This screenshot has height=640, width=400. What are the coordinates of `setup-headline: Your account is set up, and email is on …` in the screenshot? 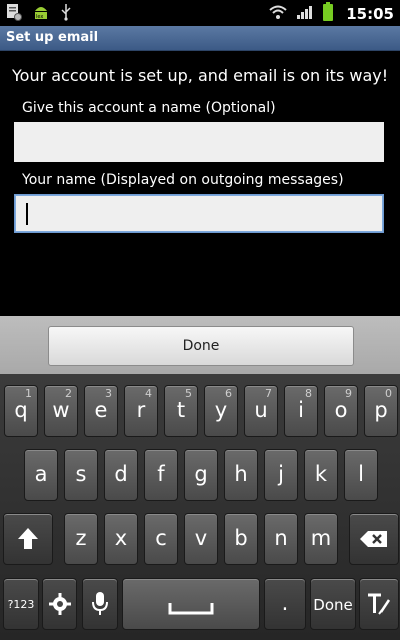 It's located at (200, 75).